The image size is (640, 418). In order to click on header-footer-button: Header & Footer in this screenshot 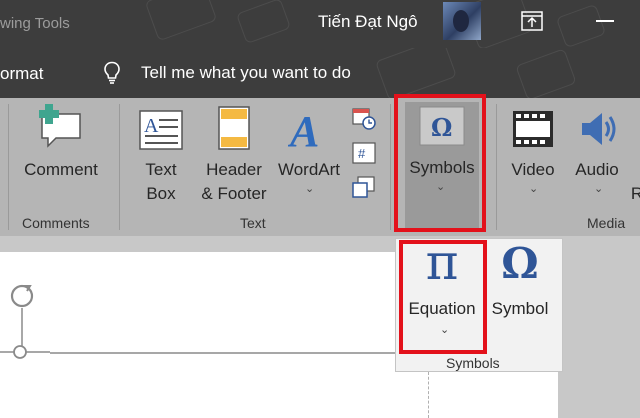, I will do `click(234, 182)`.